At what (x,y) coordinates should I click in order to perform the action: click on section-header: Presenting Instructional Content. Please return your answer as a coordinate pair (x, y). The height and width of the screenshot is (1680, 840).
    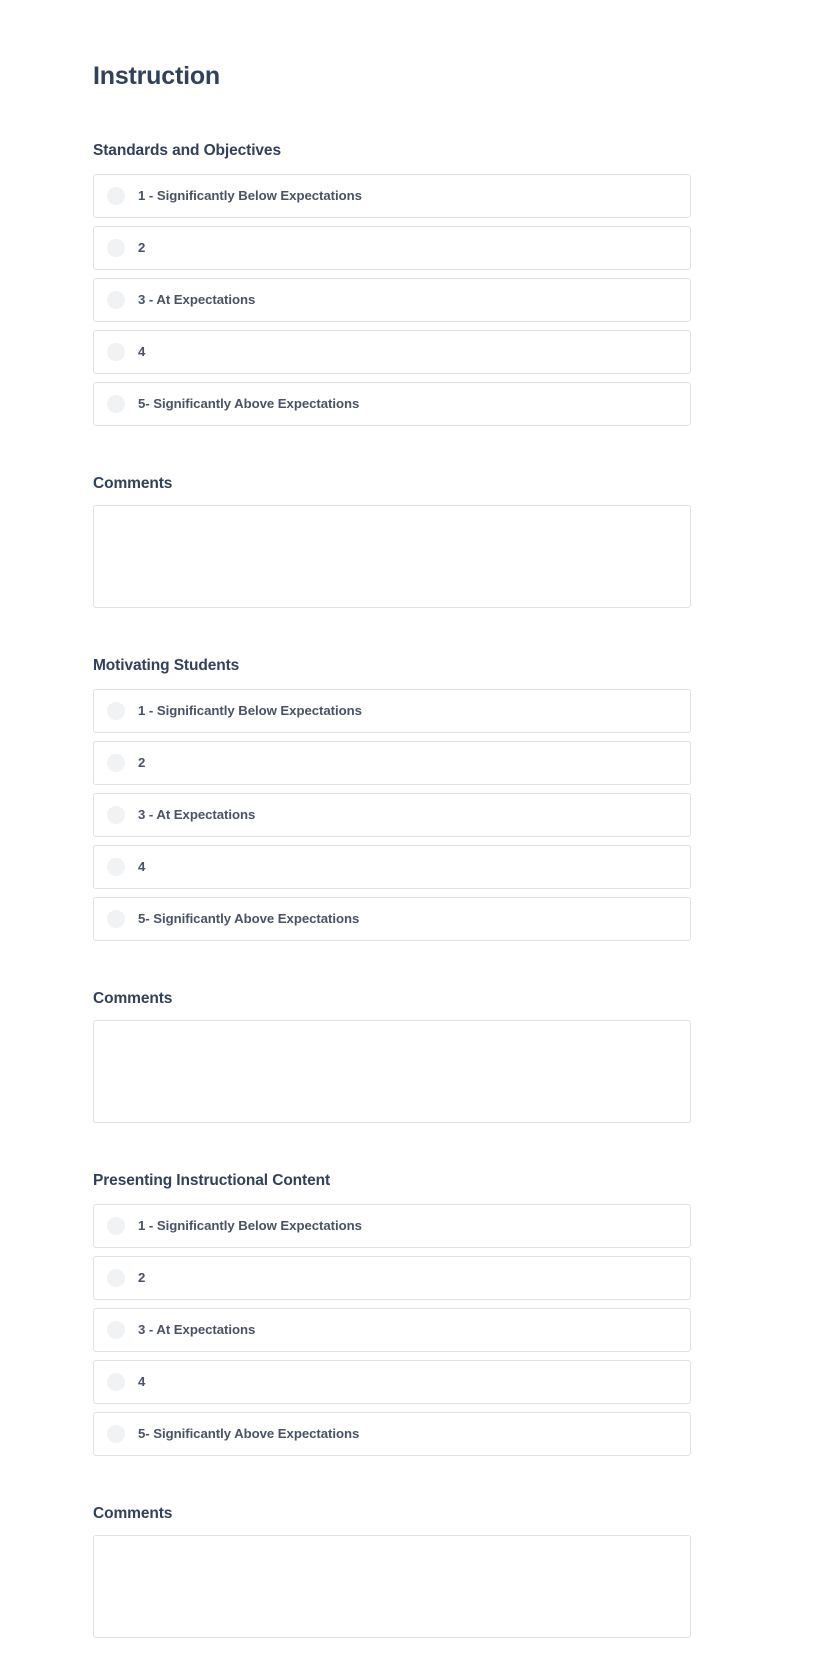
    Looking at the image, I should click on (212, 1180).